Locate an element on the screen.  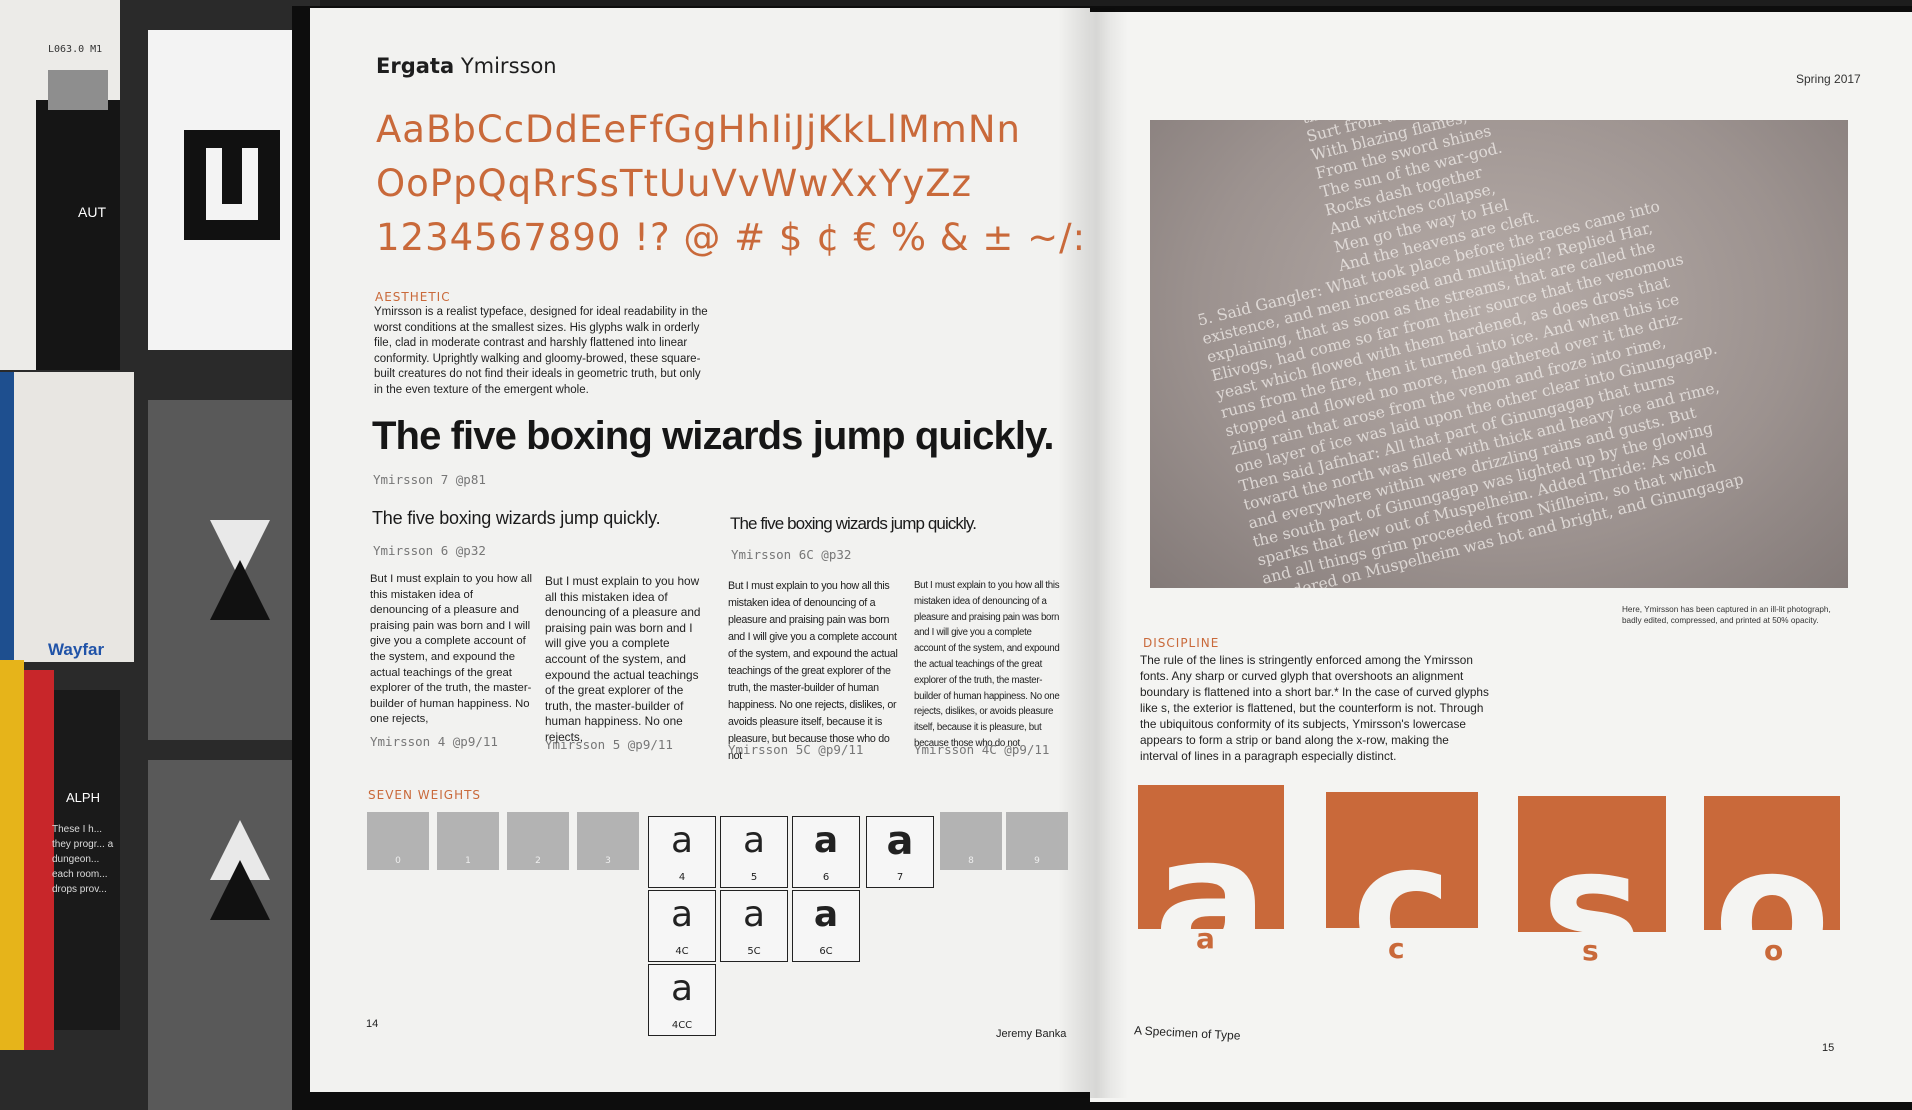
weights-label: SEVEN WEIGHTS is located at coordinates (425, 795).